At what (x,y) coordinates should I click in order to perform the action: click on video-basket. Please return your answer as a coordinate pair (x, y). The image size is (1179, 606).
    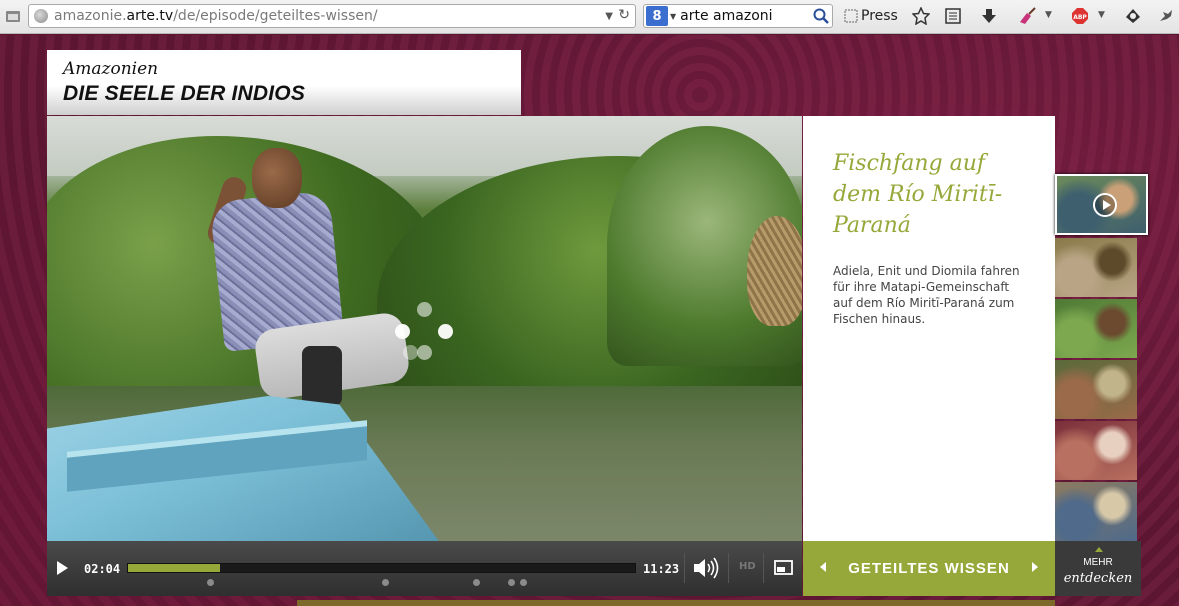
    Looking at the image, I should click on (774, 271).